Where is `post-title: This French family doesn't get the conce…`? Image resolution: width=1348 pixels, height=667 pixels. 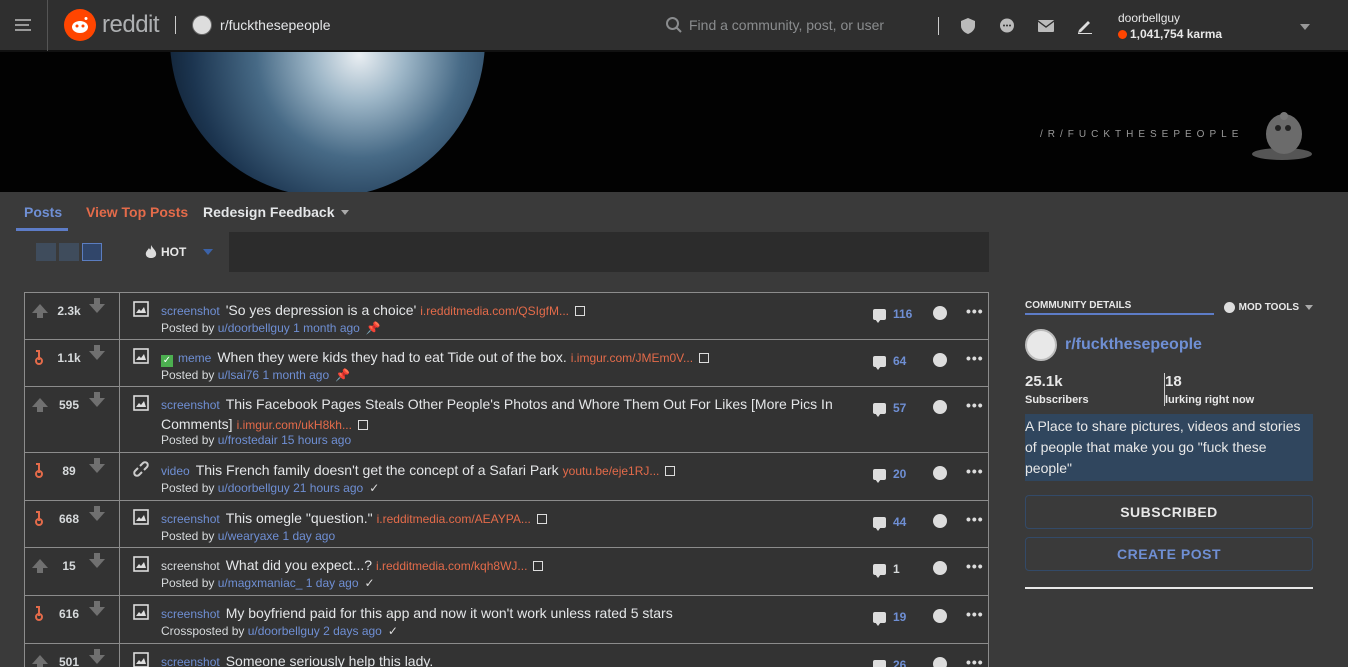
post-title: This French family doesn't get the conce… is located at coordinates (377, 470).